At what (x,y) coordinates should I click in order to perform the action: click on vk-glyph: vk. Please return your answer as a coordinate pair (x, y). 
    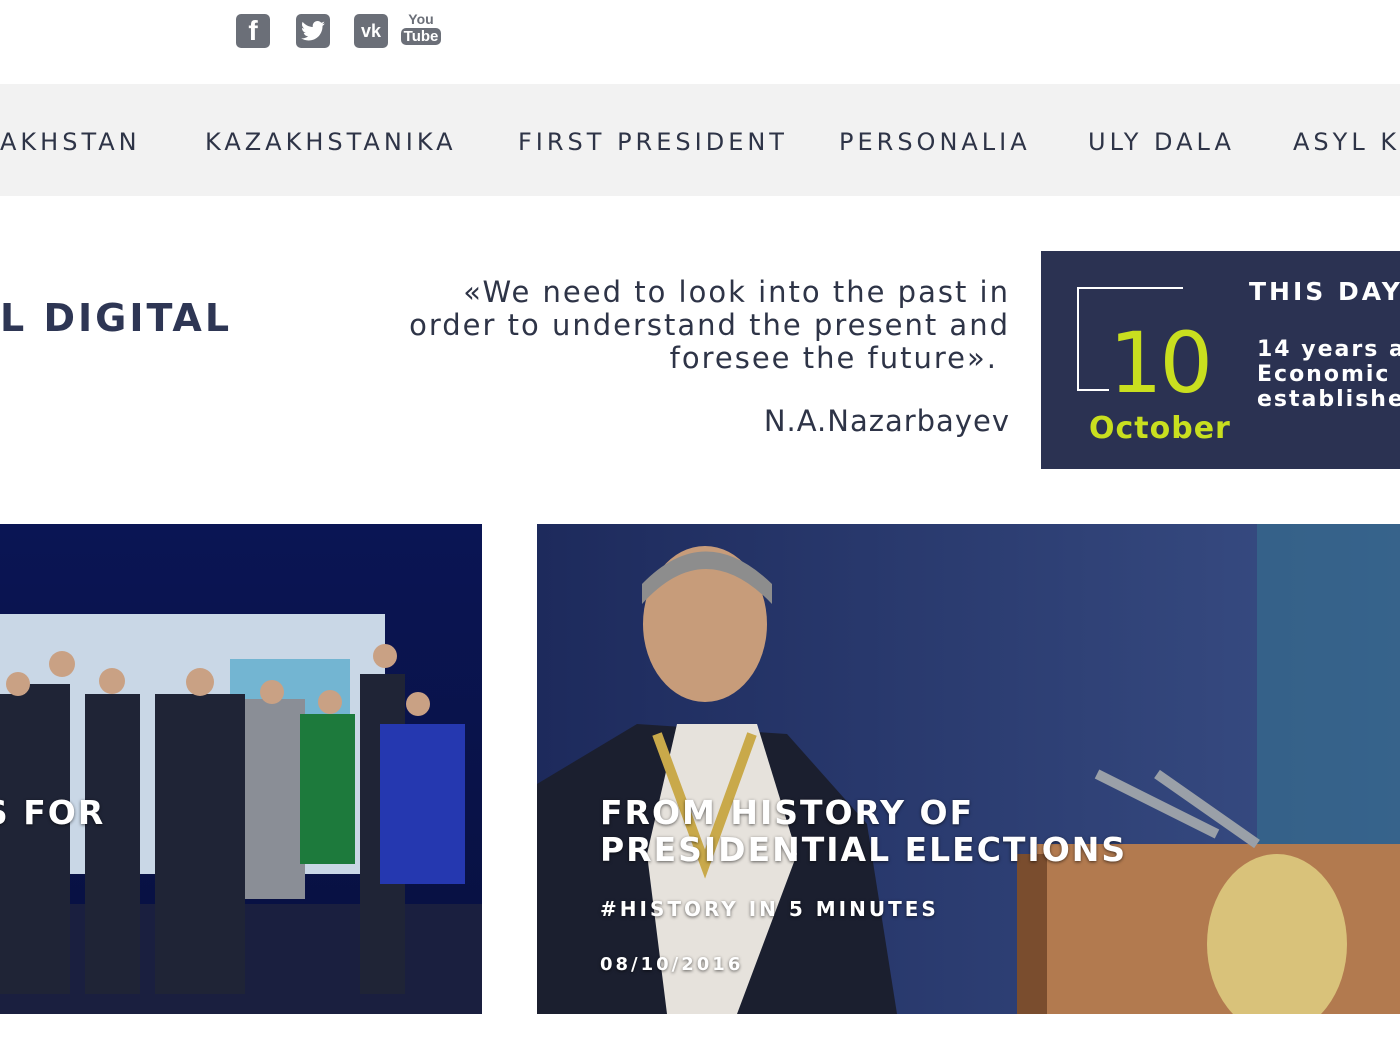
    Looking at the image, I should click on (371, 30).